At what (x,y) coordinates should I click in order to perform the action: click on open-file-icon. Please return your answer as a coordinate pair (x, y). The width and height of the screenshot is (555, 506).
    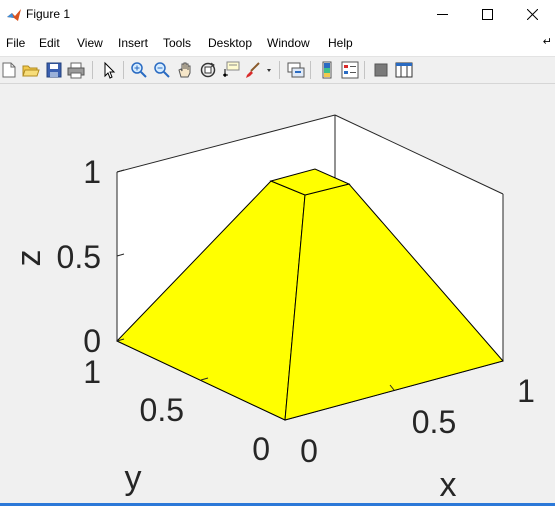
    Looking at the image, I should click on (31, 70).